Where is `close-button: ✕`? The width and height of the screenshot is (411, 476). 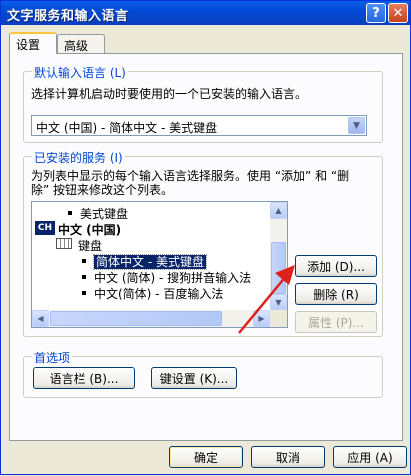
close-button: ✕ is located at coordinates (398, 13).